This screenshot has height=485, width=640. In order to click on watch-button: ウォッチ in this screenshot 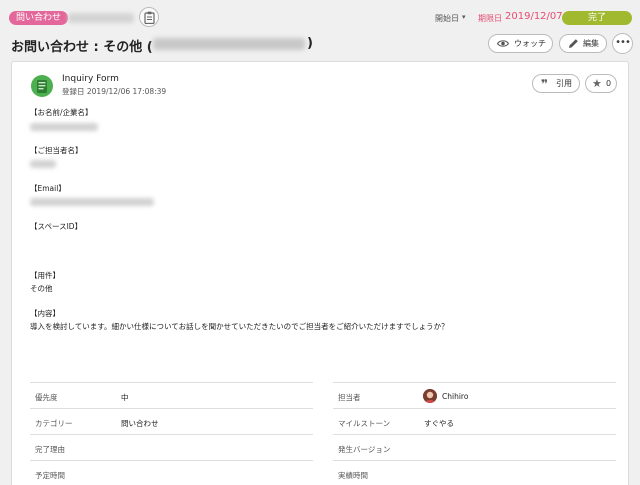, I will do `click(520, 43)`.